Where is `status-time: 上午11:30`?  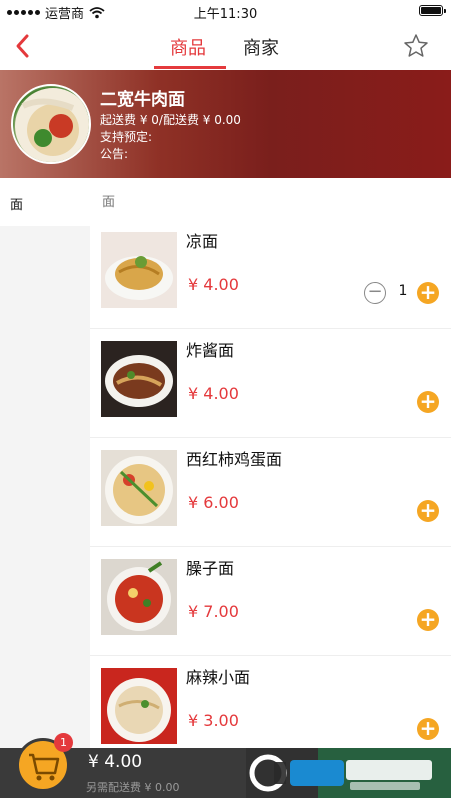 status-time: 上午11:30 is located at coordinates (225, 14).